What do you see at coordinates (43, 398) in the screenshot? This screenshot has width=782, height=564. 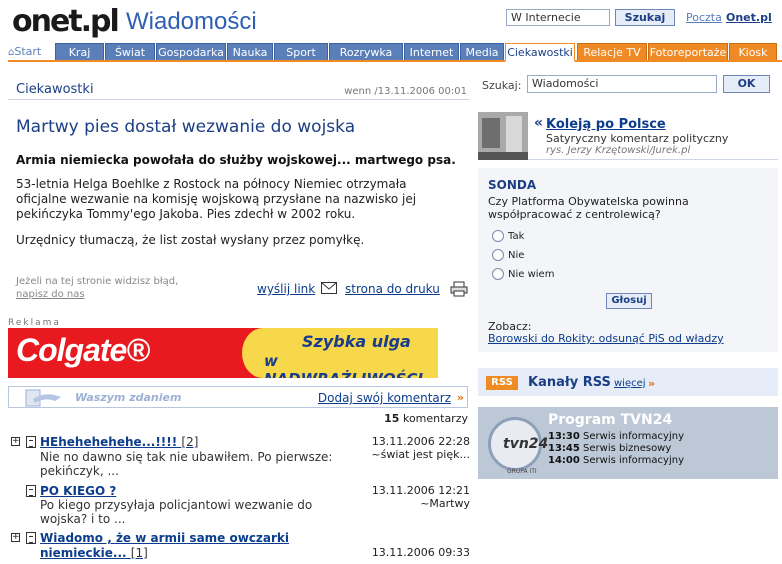 I see `comment-bubble-icon` at bounding box center [43, 398].